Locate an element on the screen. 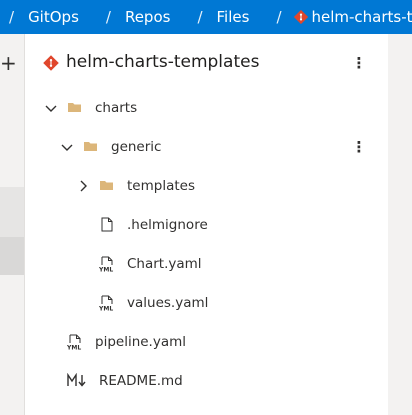 This screenshot has width=412, height=415. tree-item-label: Chart.yaml is located at coordinates (164, 264).